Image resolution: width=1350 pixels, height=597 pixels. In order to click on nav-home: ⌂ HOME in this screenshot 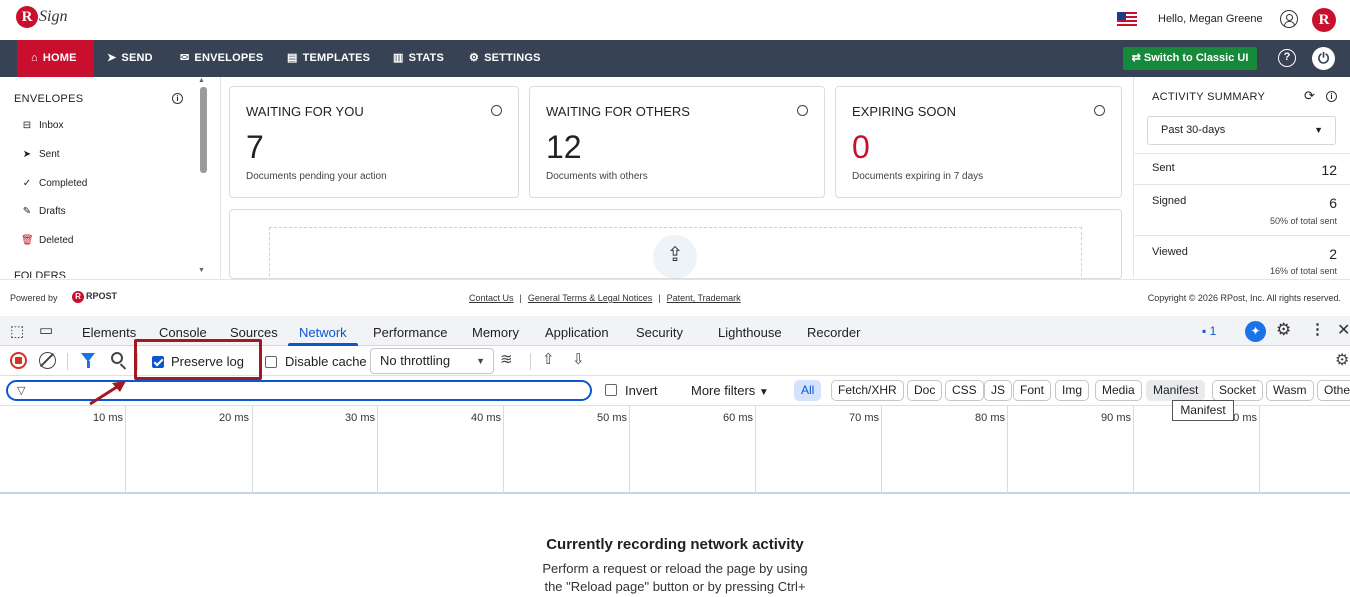, I will do `click(55, 58)`.